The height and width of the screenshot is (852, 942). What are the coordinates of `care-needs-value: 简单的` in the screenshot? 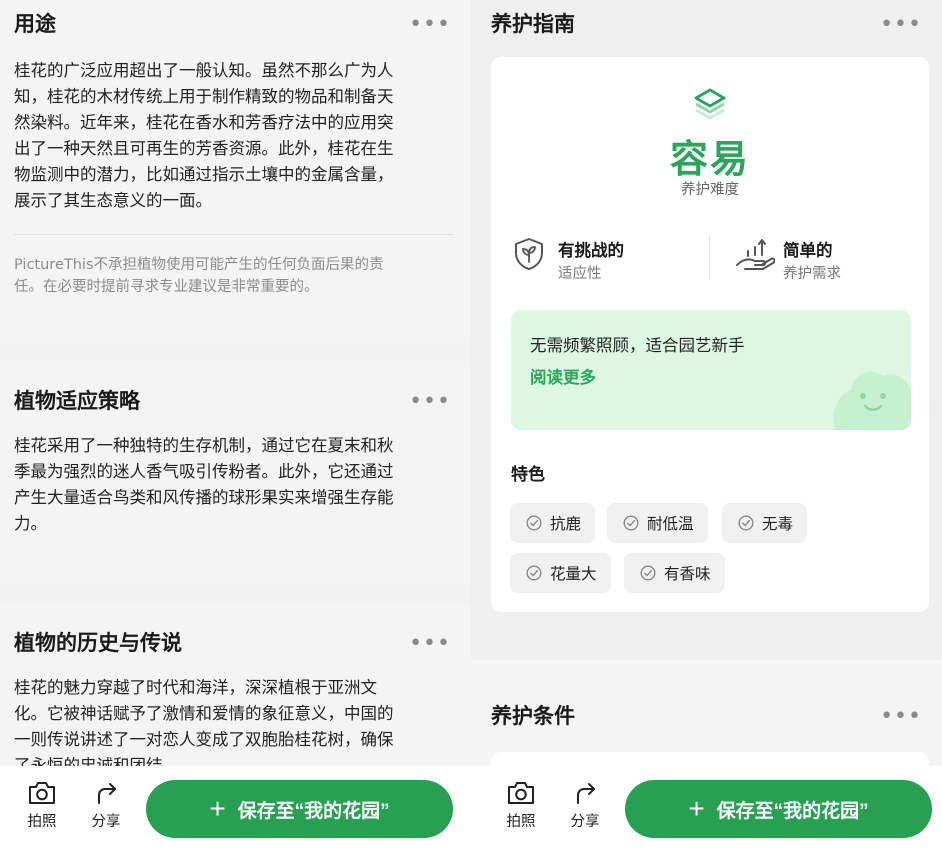 It's located at (808, 250).